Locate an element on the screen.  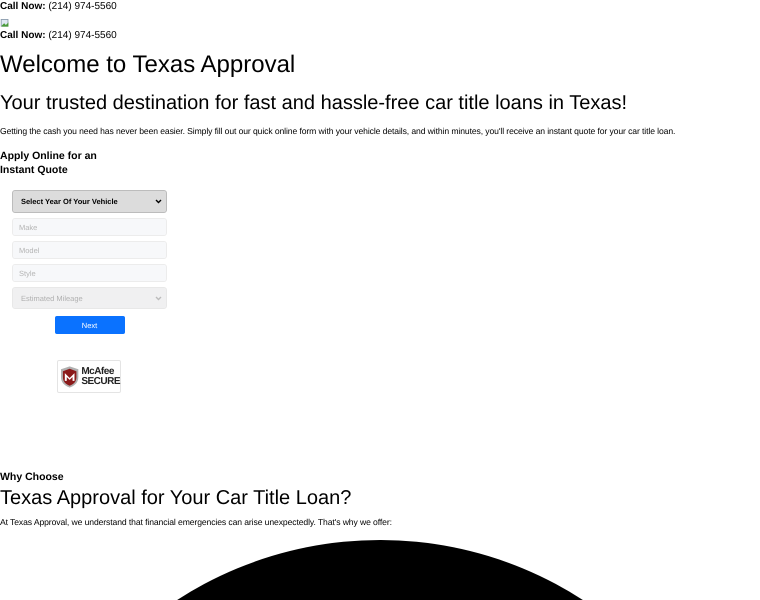
section-text: At Texas Approval, we understand that financial emergencies can arise unexpectedly. That's why we offer: is located at coordinates (196, 522).